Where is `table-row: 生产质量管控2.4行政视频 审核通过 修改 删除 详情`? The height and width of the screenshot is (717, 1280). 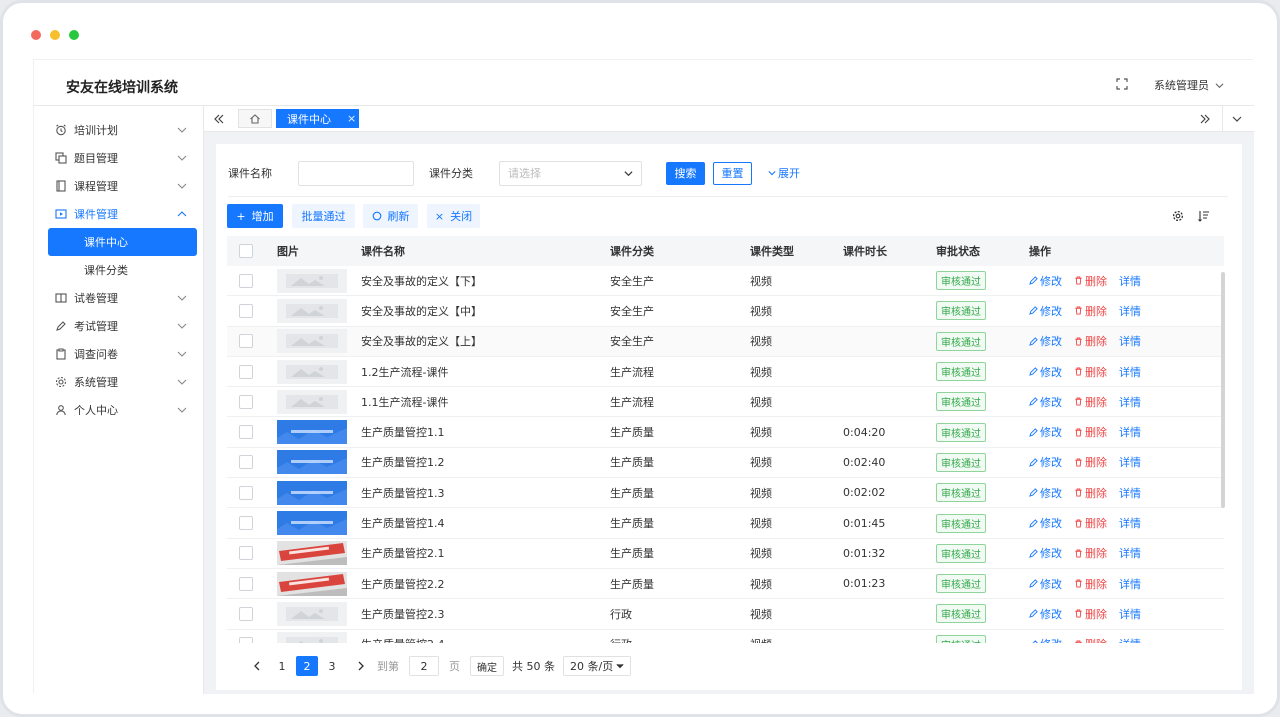
table-row: 生产质量管控2.4行政视频 审核通过 修改 删除 详情 is located at coordinates (725, 636).